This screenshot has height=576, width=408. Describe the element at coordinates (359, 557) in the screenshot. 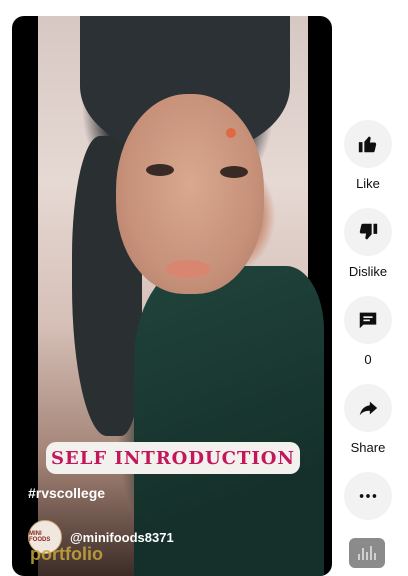

I see `audio-wave-icon` at that location.